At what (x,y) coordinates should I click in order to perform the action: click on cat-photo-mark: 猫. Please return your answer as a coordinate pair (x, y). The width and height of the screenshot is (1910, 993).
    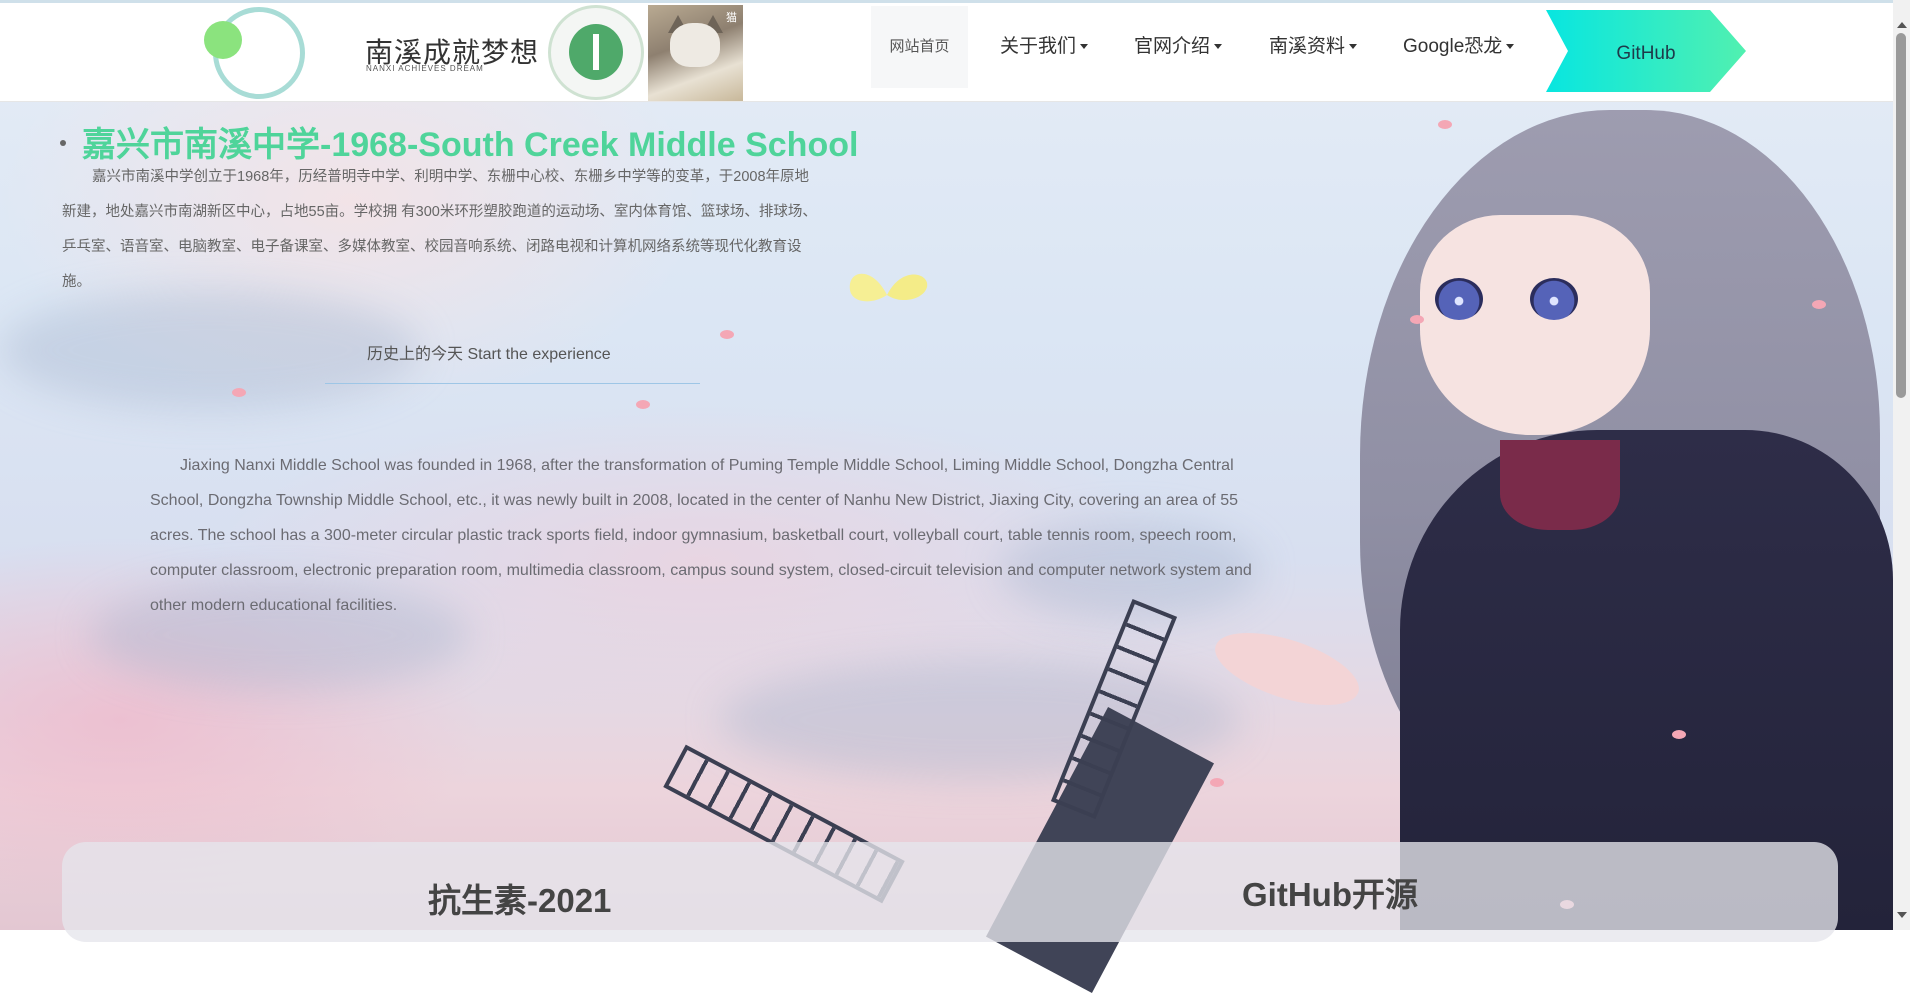
    Looking at the image, I should click on (731, 18).